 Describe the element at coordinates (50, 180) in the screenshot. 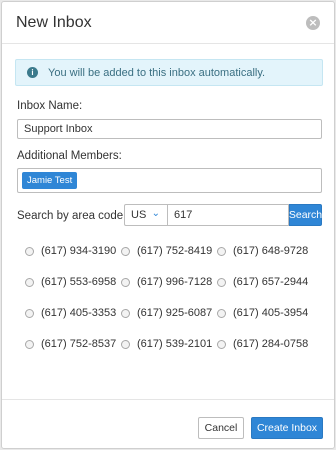

I see `member-chip: Jamie Test` at that location.